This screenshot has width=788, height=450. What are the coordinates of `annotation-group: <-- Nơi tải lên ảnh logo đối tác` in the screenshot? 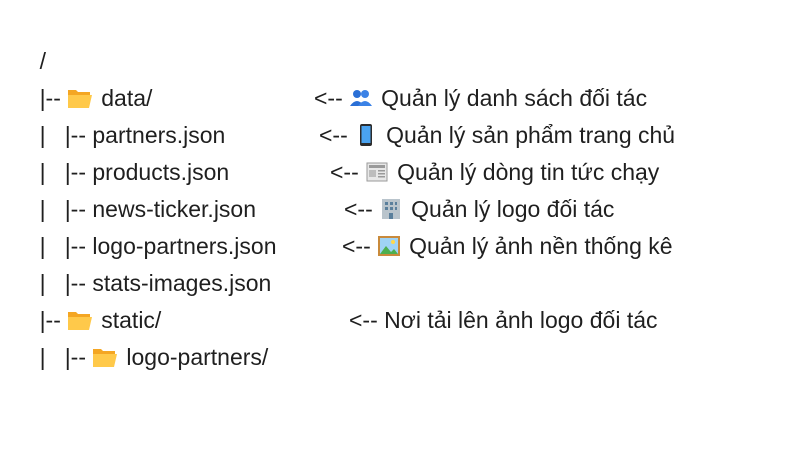 It's located at (503, 320).